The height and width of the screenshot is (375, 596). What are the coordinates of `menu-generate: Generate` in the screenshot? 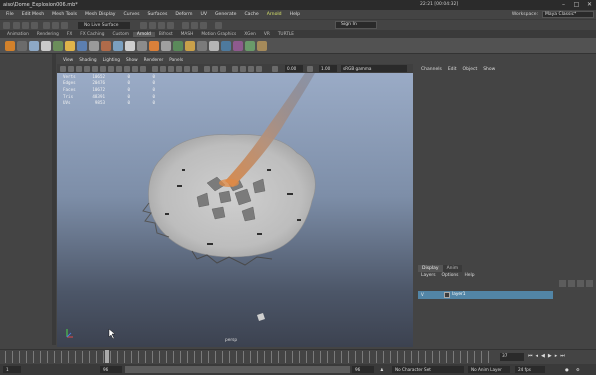 It's located at (225, 14).